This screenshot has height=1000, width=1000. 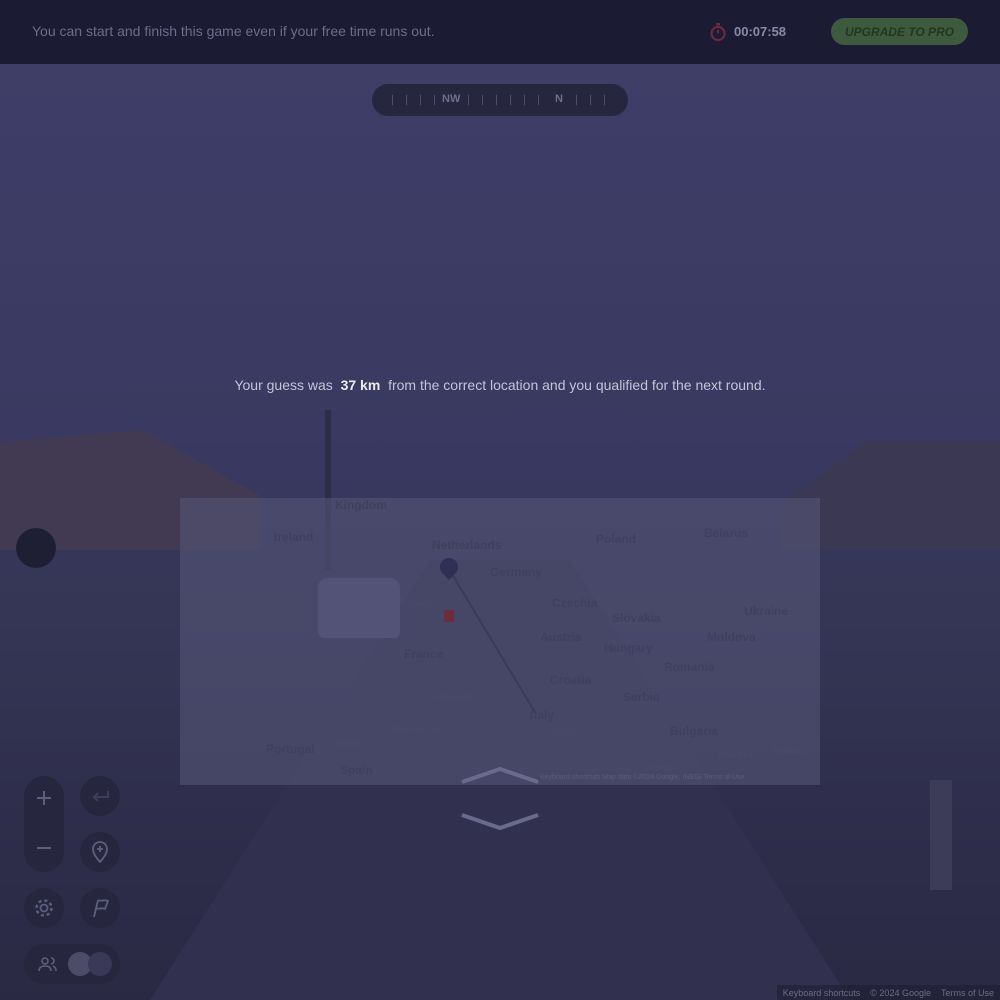 What do you see at coordinates (899, 31) in the screenshot?
I see `upgrade-button: UPGRADE TO PRO` at bounding box center [899, 31].